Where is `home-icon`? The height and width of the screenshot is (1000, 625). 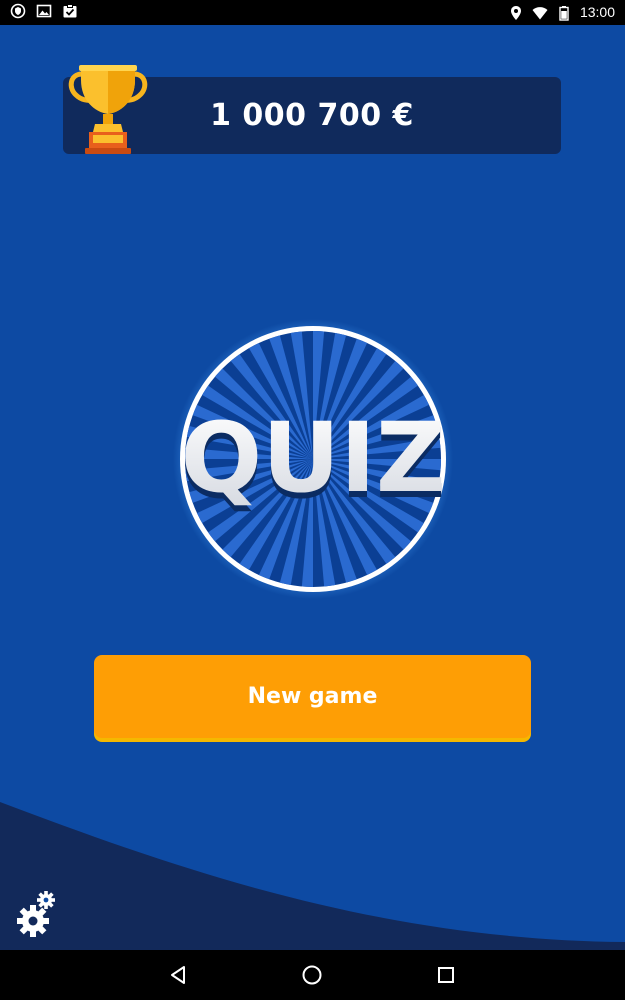 home-icon is located at coordinates (312, 975).